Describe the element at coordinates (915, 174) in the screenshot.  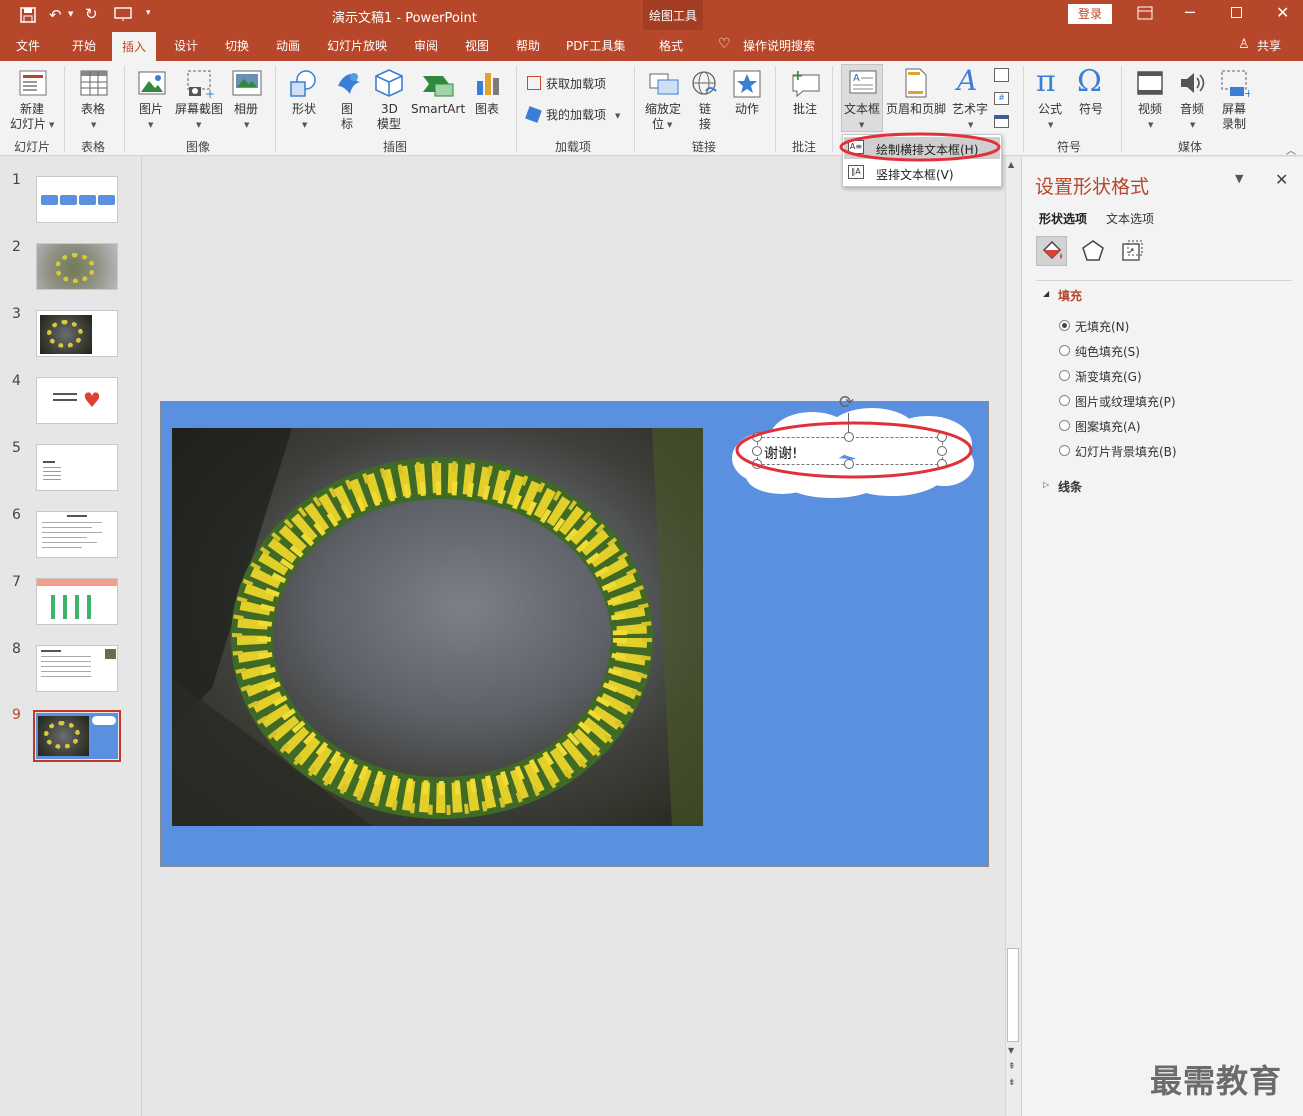
I see `menu-item-vertical-textbox: 竖排文本框(V)` at that location.